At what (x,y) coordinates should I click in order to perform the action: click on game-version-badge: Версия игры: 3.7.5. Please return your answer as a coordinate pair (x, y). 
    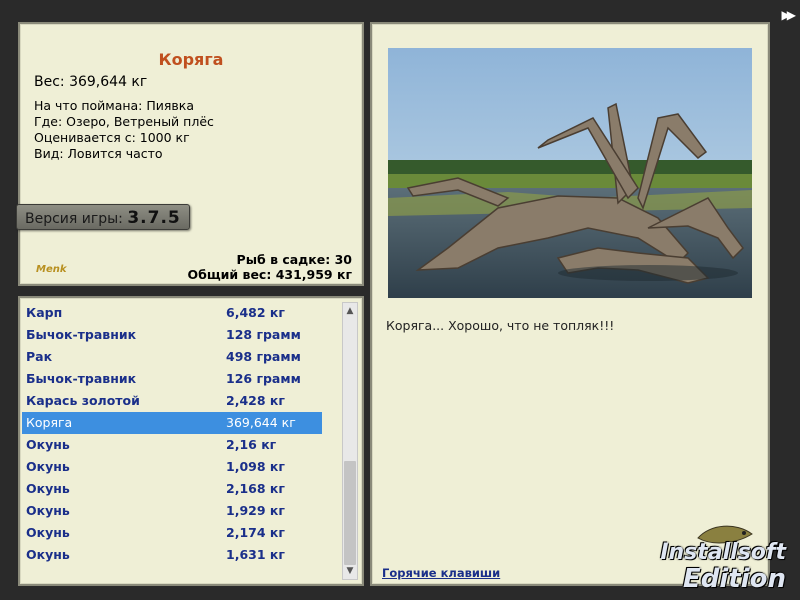
    Looking at the image, I should click on (103, 217).